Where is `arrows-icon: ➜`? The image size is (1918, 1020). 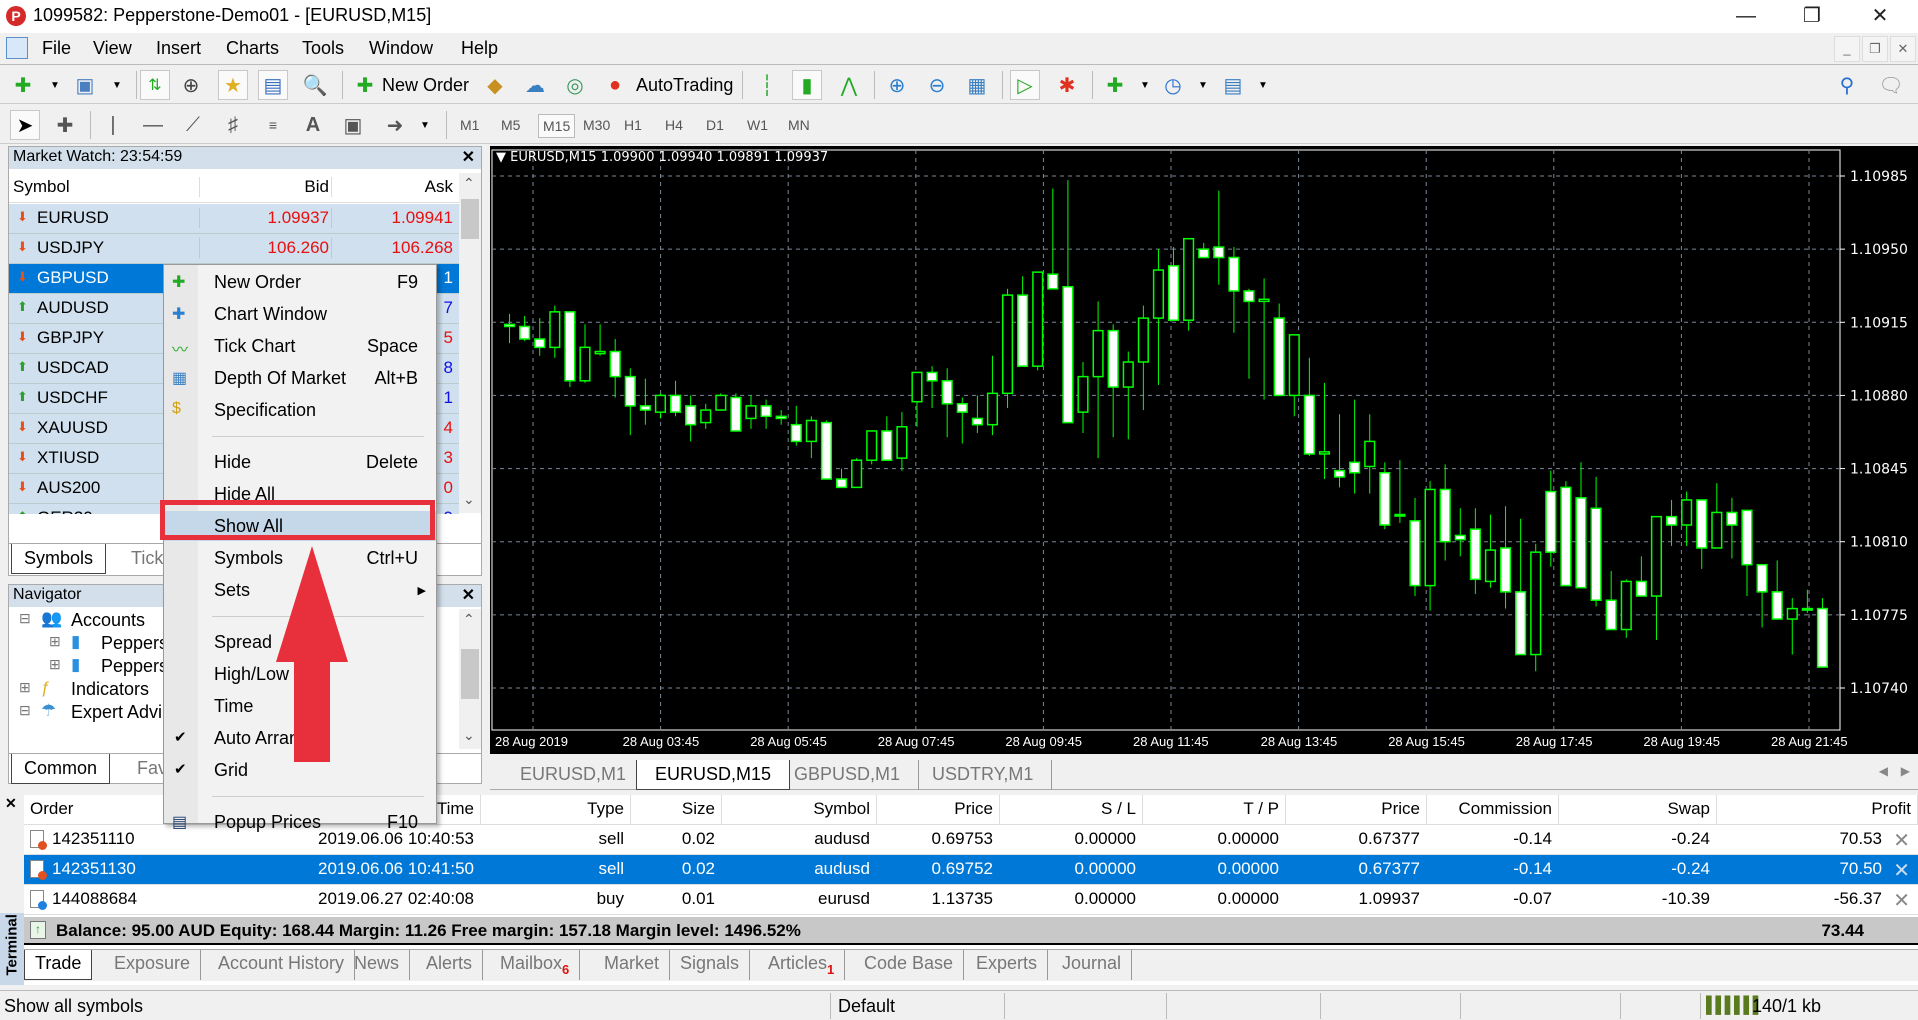 arrows-icon: ➜ is located at coordinates (395, 125).